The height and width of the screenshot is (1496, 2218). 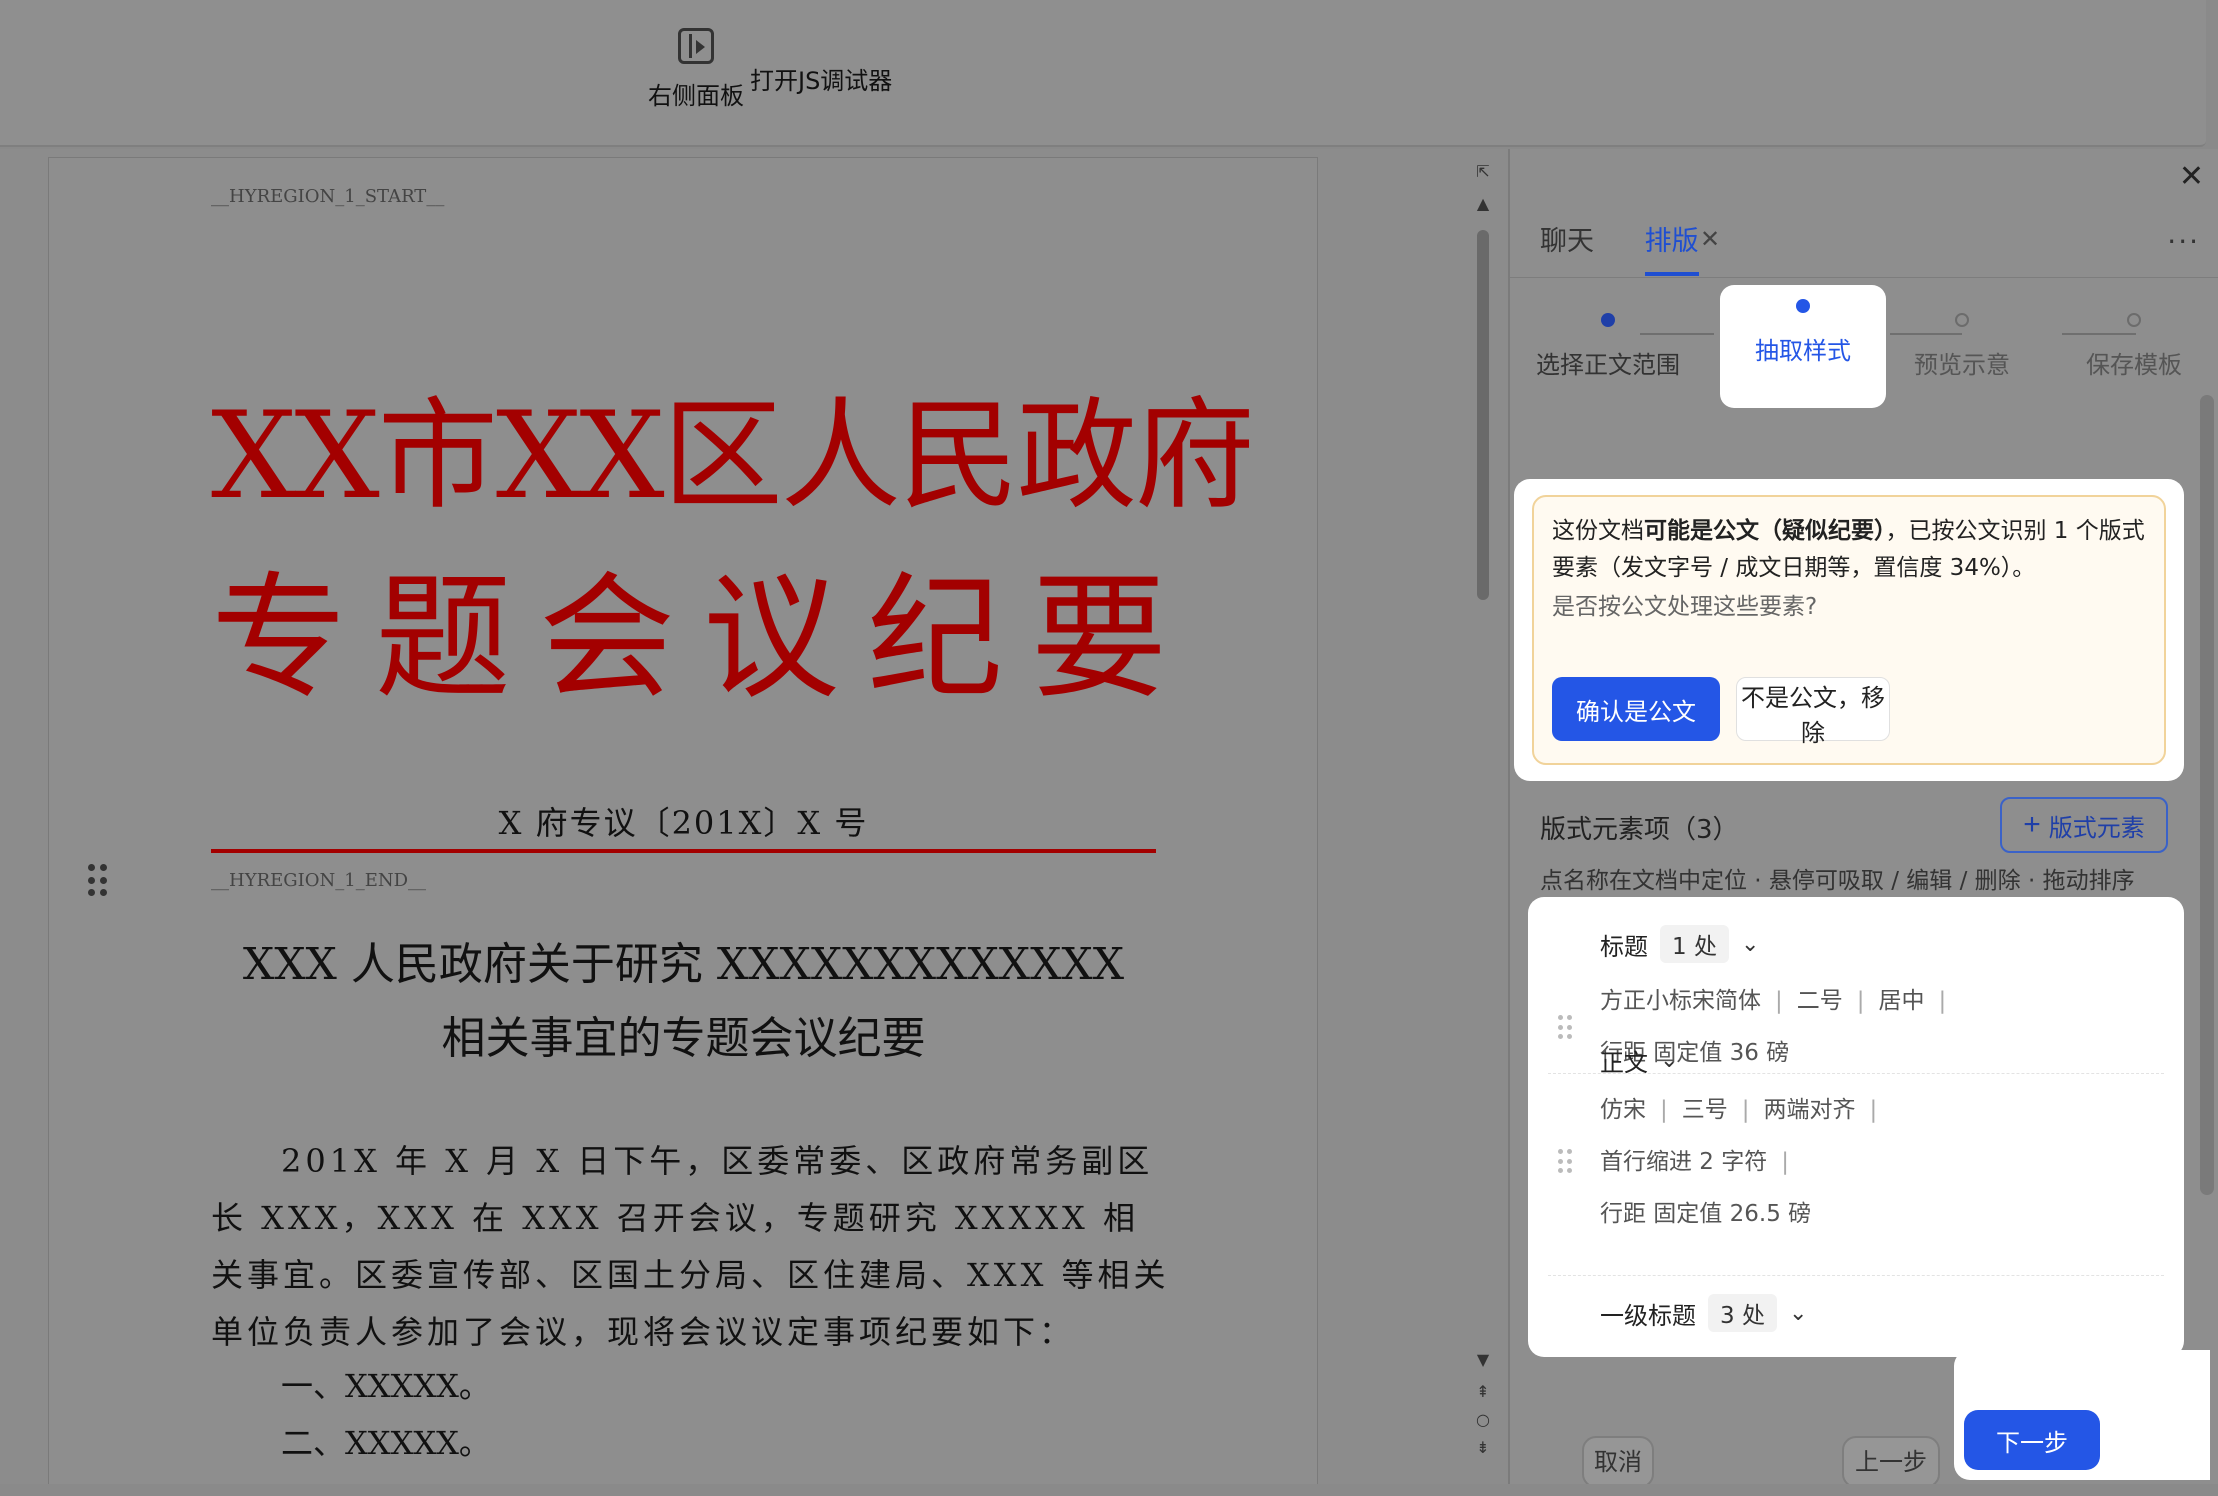 I want to click on step-label: 选择正文范围, so click(x=1608, y=365).